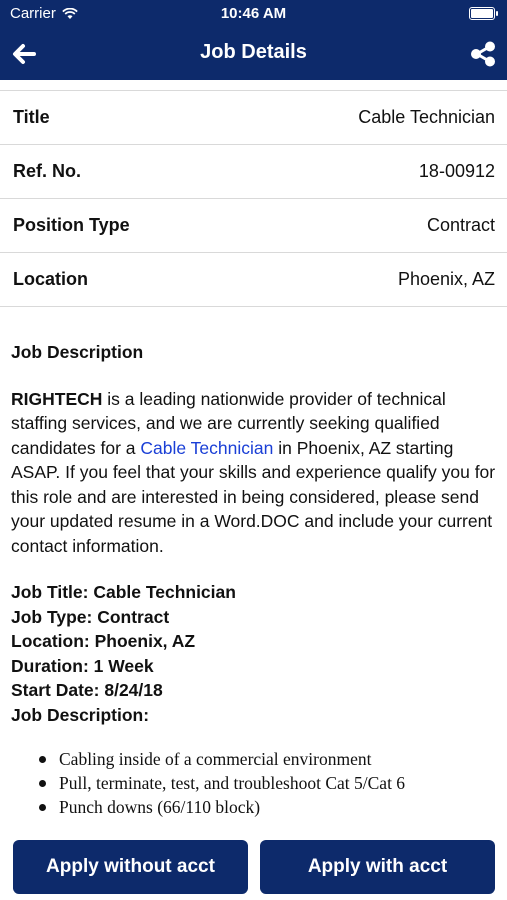  I want to click on fact-job-description: Job Description:, so click(80, 714).